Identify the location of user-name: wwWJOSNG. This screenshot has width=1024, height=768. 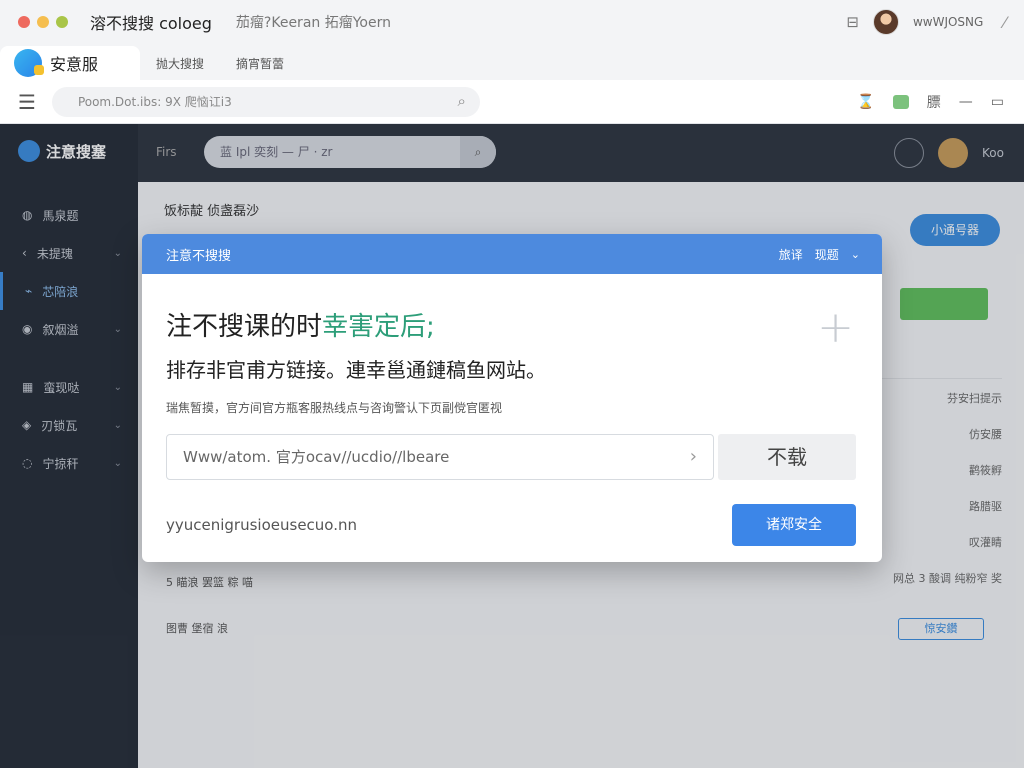
(948, 22).